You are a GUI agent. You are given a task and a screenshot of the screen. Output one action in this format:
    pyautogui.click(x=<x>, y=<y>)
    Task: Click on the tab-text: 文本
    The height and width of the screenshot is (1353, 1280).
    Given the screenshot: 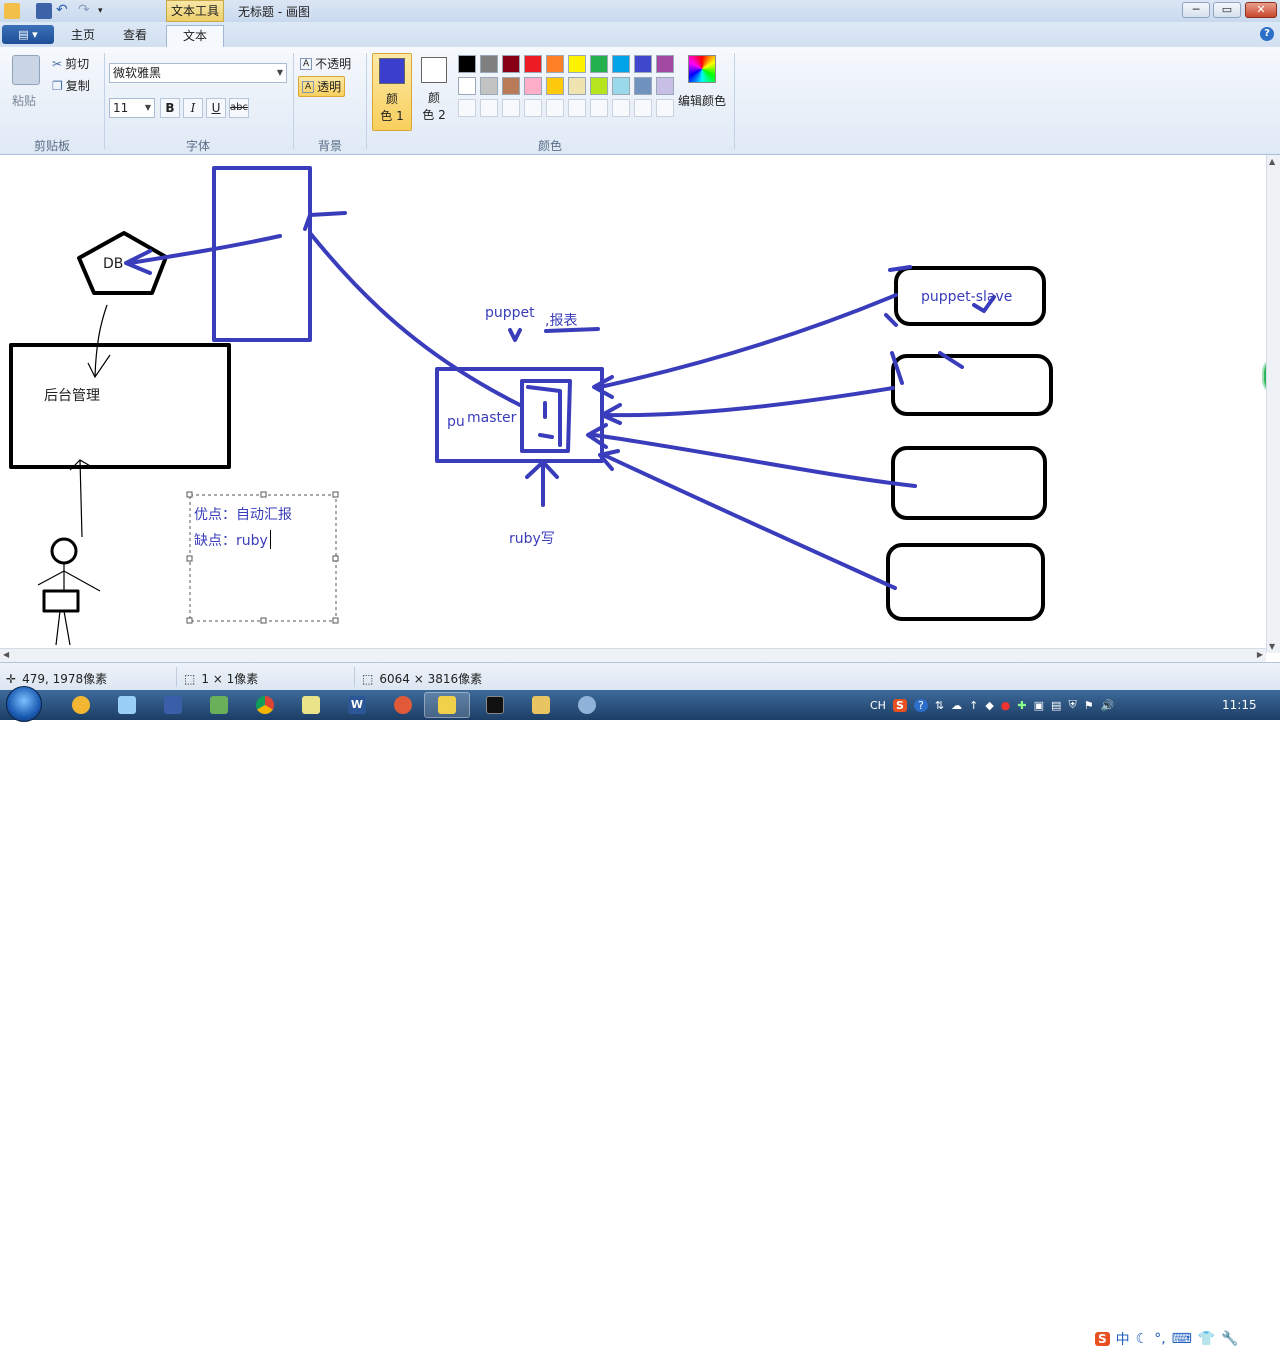 What is the action you would take?
    pyautogui.click(x=195, y=36)
    